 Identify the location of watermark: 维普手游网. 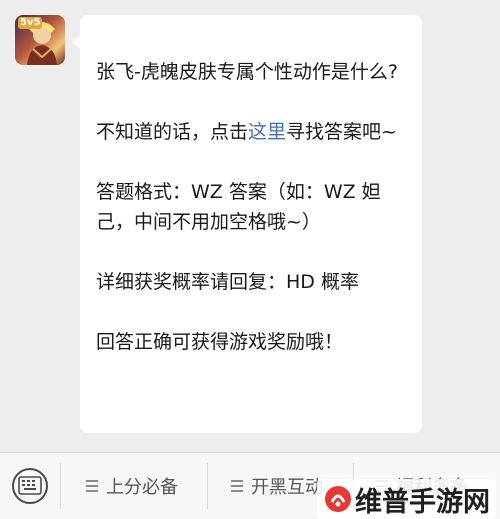
(406, 499).